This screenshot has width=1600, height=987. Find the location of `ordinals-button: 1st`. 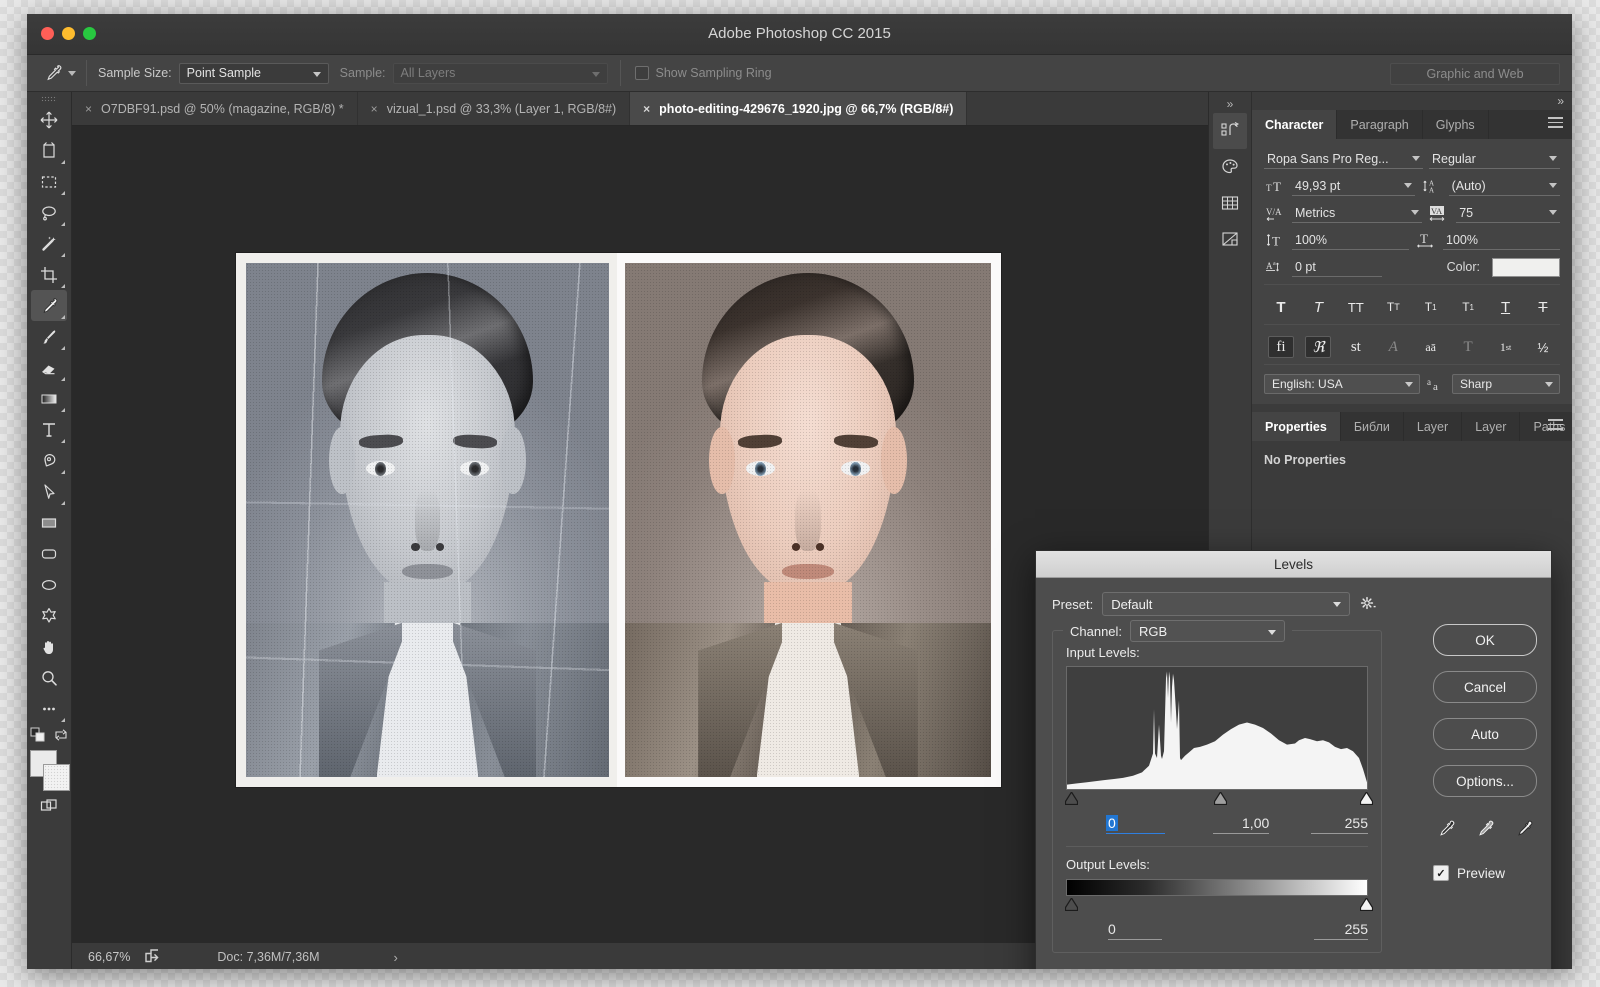

ordinals-button: 1st is located at coordinates (1506, 347).